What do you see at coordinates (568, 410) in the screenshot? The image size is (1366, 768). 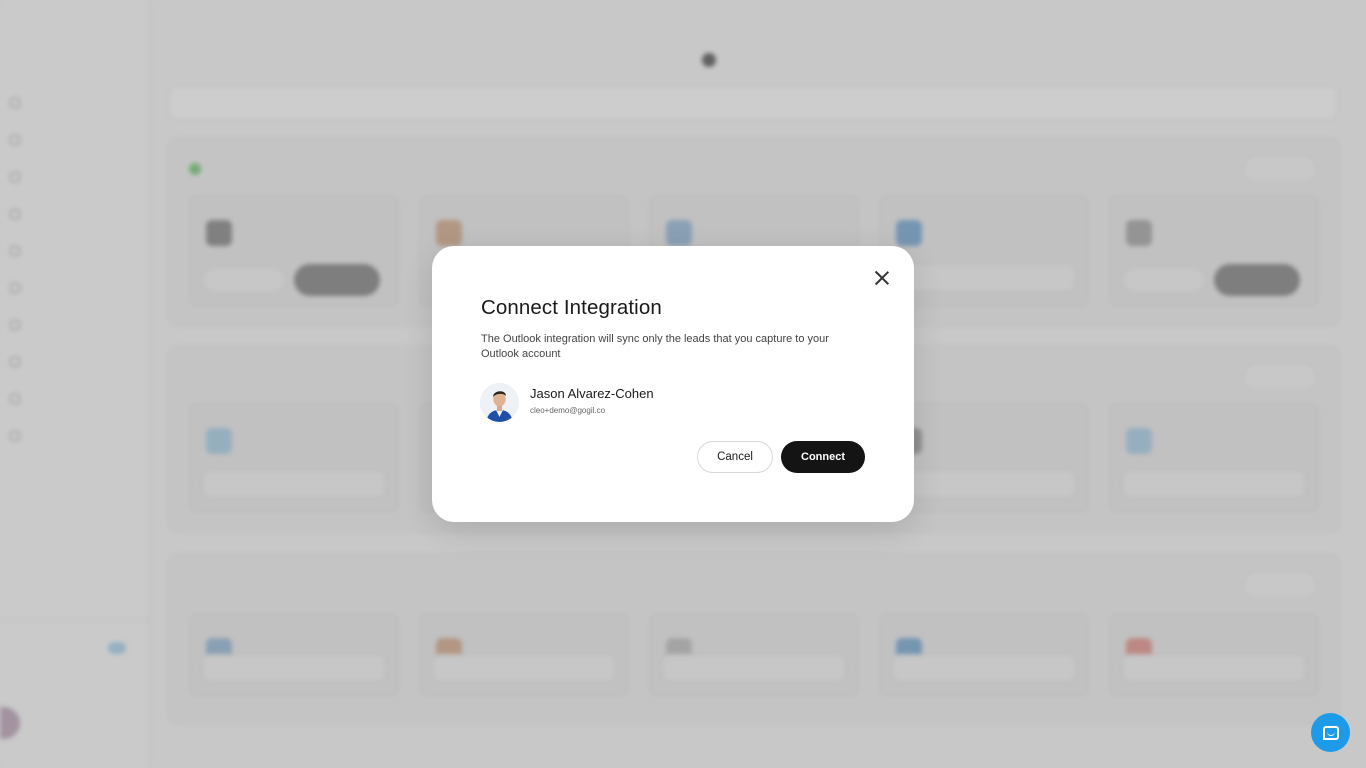 I see `user-email: cleo+demo@gogil.co` at bounding box center [568, 410].